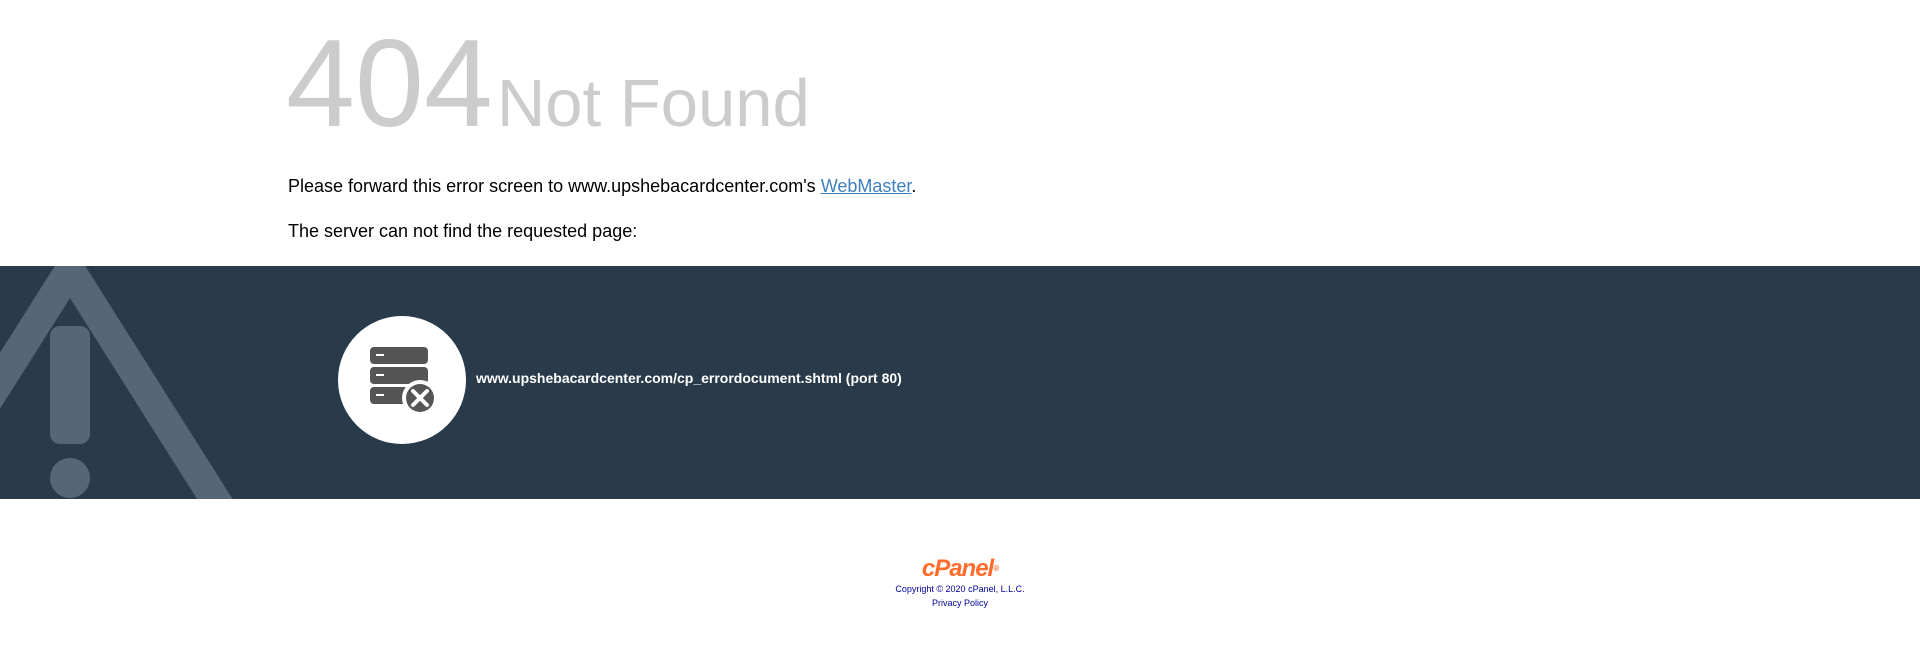 Image resolution: width=1920 pixels, height=648 pixels. Describe the element at coordinates (653, 103) in the screenshot. I see `error-label: Not Found` at that location.